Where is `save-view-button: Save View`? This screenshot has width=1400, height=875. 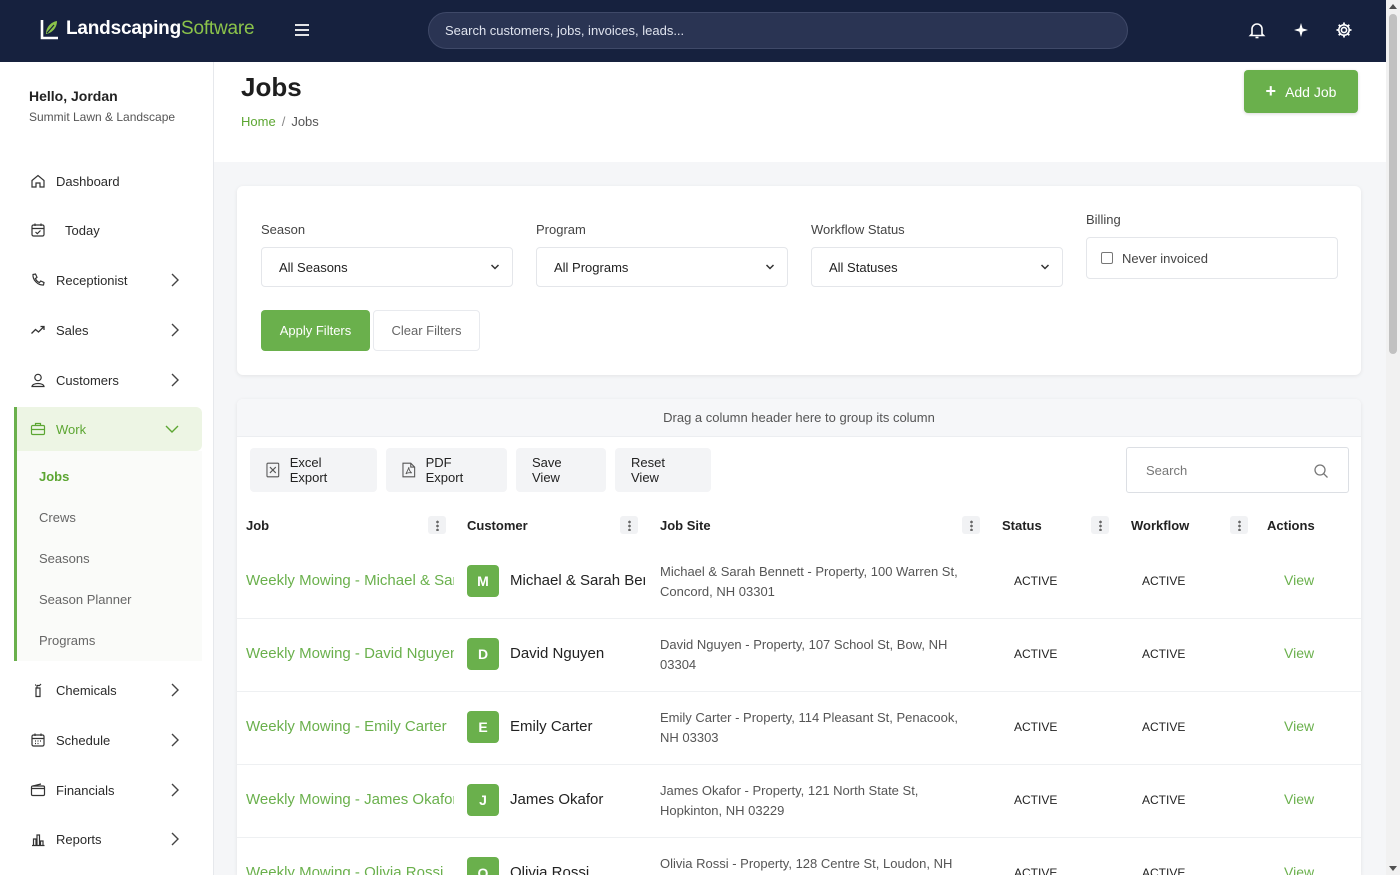 save-view-button: Save View is located at coordinates (561, 470).